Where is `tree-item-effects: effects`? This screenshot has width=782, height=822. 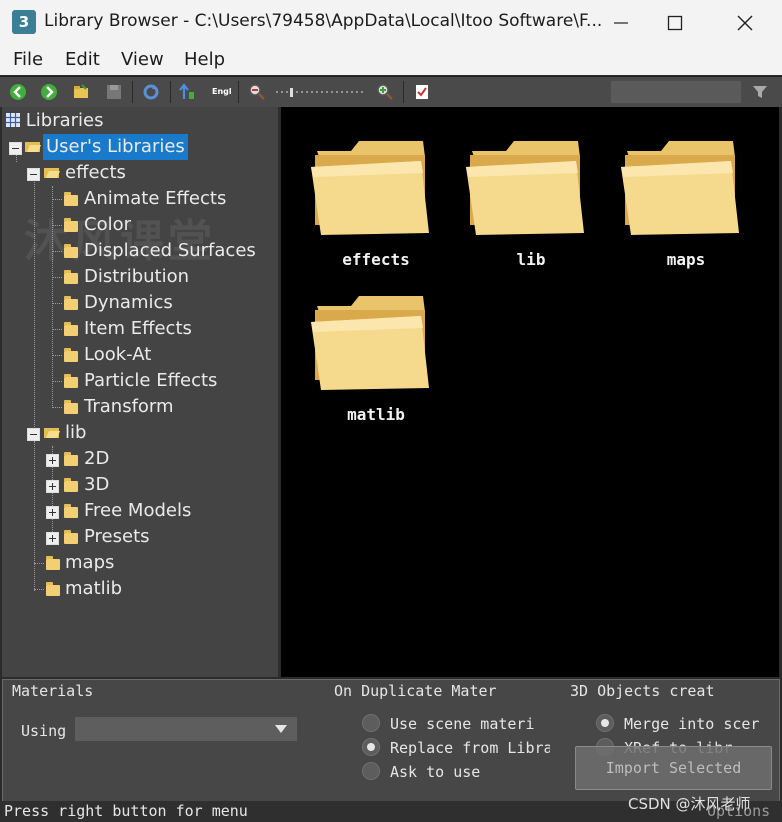 tree-item-effects: effects is located at coordinates (95, 173).